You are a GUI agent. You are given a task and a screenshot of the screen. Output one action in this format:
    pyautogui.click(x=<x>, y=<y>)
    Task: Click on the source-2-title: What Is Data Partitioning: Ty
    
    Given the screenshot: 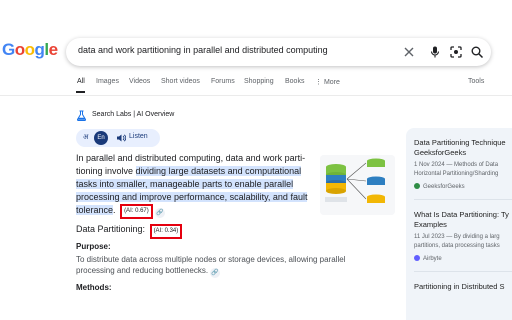 What is the action you would take?
    pyautogui.click(x=461, y=215)
    